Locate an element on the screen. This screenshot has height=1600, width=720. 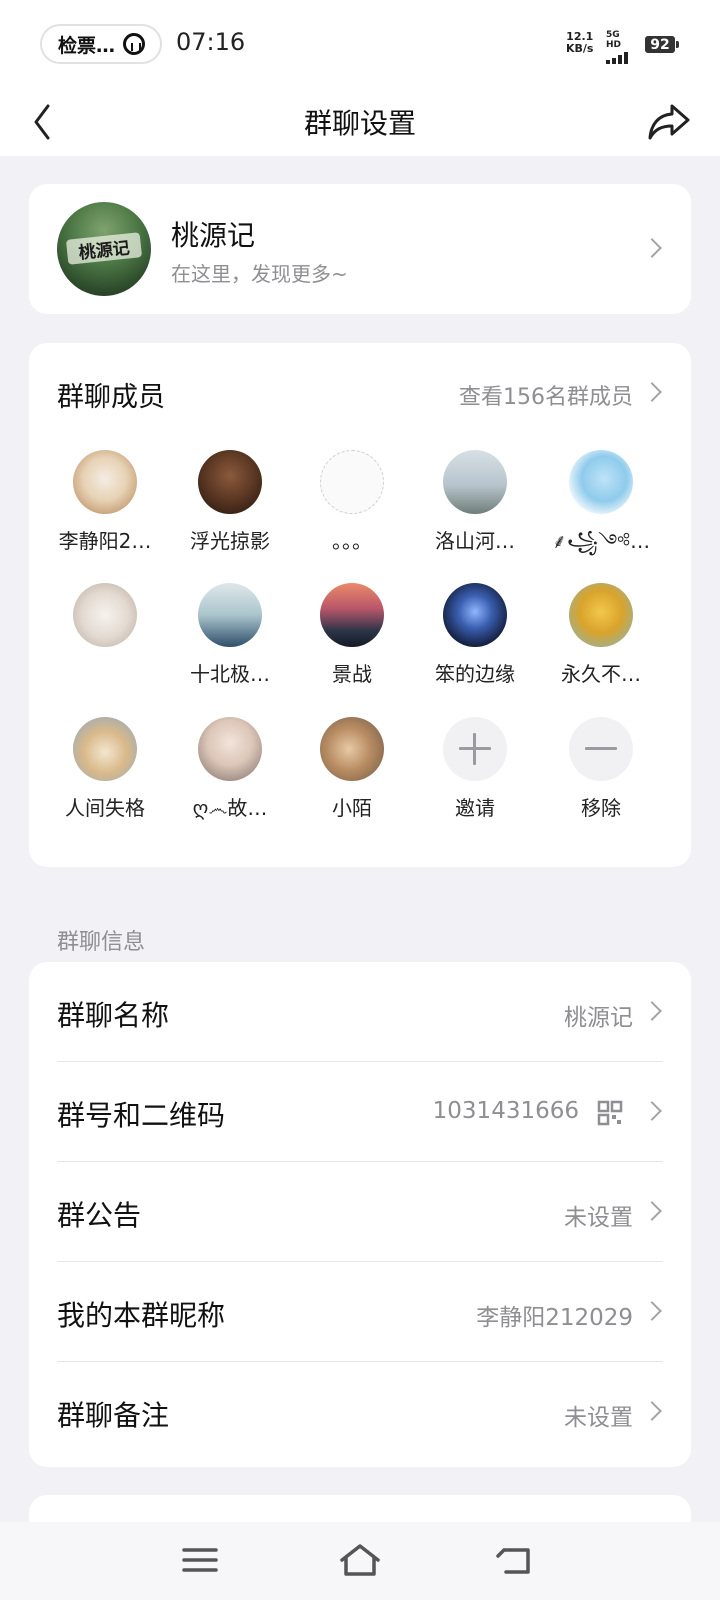
member-item: 景战 is located at coordinates (352, 635).